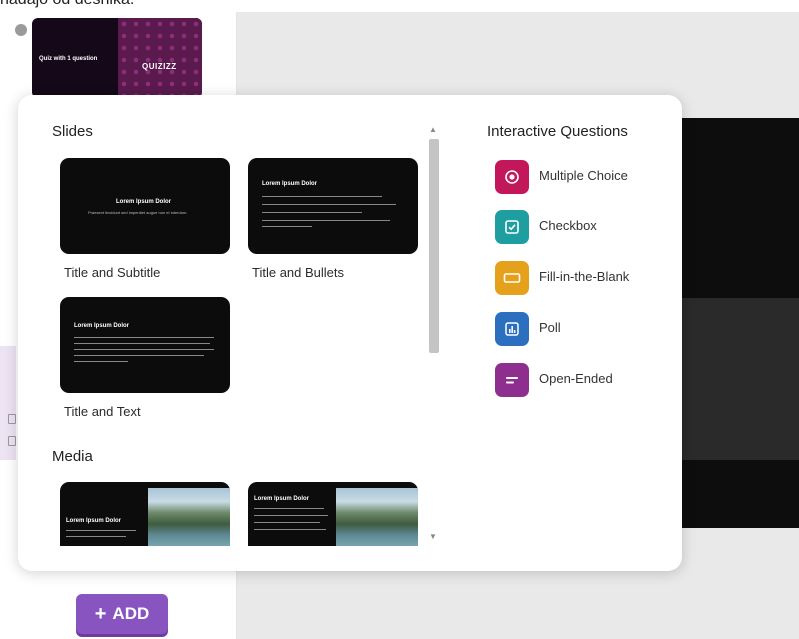 Image resolution: width=799 pixels, height=639 pixels. I want to click on slides-heading: Slides, so click(72, 131).